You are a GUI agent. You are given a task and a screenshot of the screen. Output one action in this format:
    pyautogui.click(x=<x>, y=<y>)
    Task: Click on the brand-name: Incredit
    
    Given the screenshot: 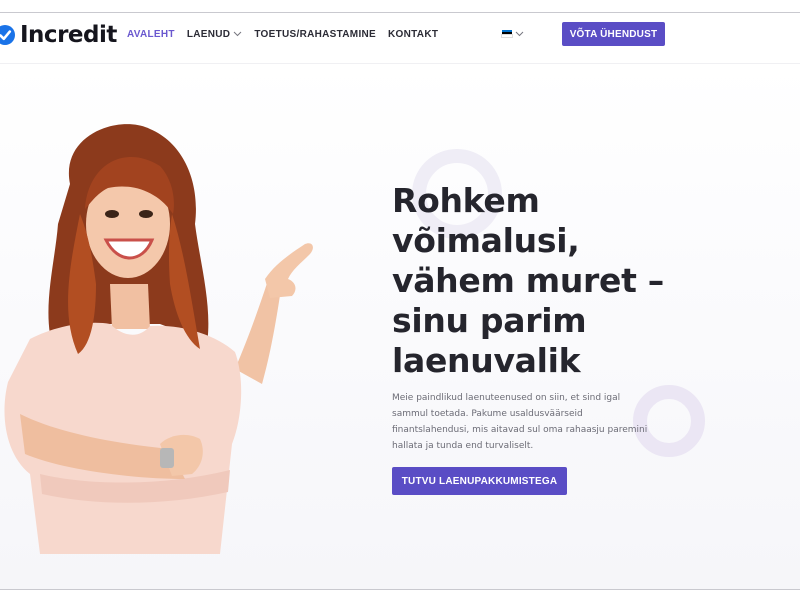 What is the action you would take?
    pyautogui.click(x=68, y=35)
    